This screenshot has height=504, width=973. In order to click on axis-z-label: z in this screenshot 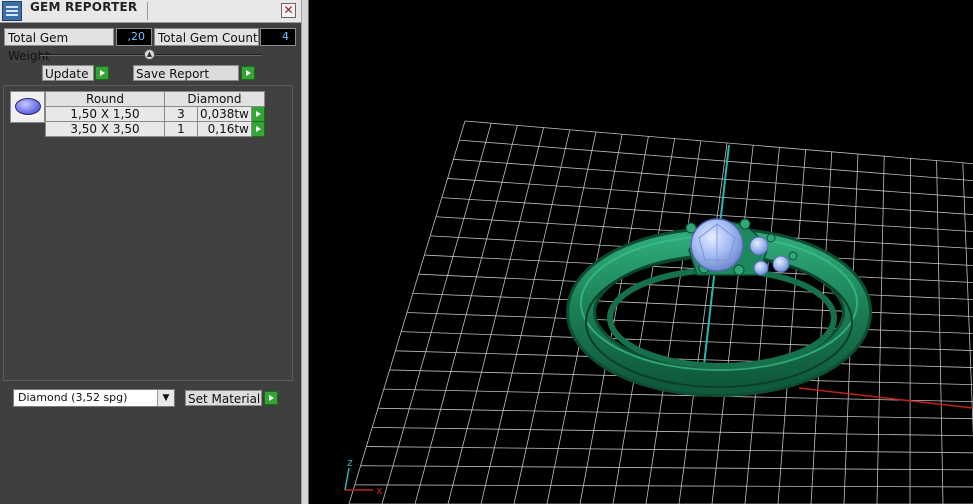, I will do `click(350, 462)`.